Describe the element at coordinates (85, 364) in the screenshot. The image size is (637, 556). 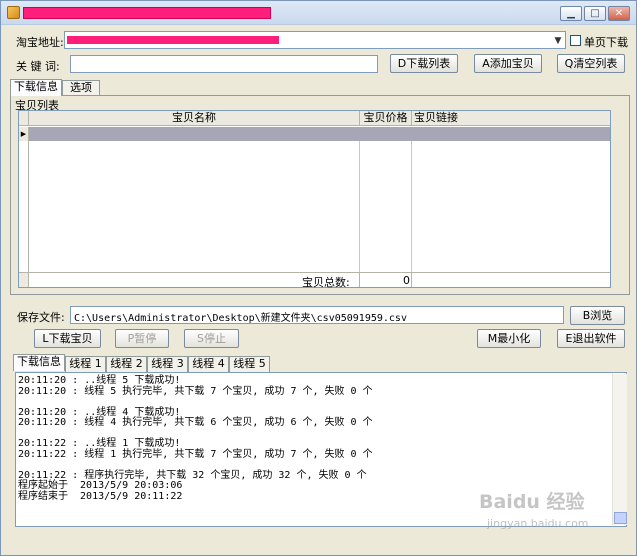
I see `tab-thread-1: 线程 1` at that location.